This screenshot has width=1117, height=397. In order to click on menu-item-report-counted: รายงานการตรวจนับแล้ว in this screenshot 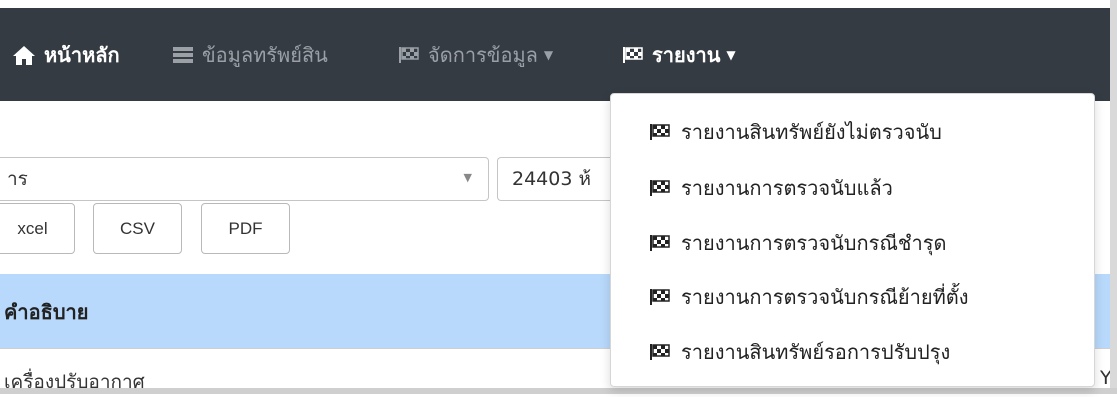, I will do `click(771, 188)`.